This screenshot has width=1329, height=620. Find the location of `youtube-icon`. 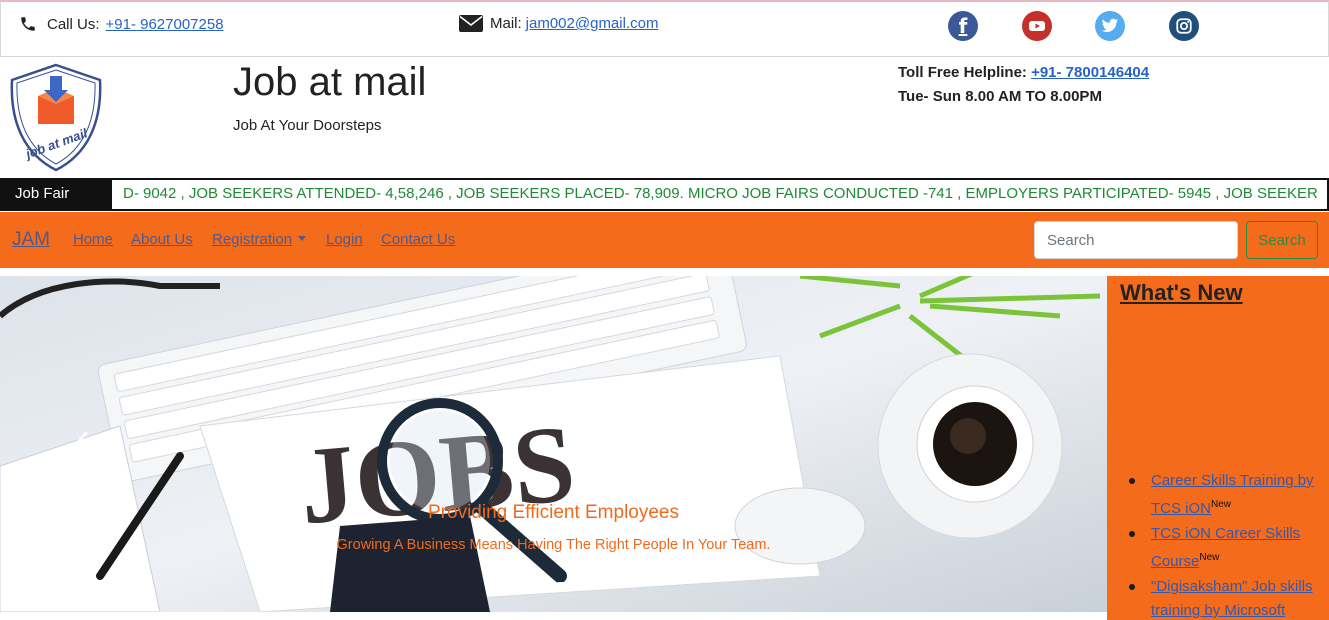

youtube-icon is located at coordinates (1037, 26).